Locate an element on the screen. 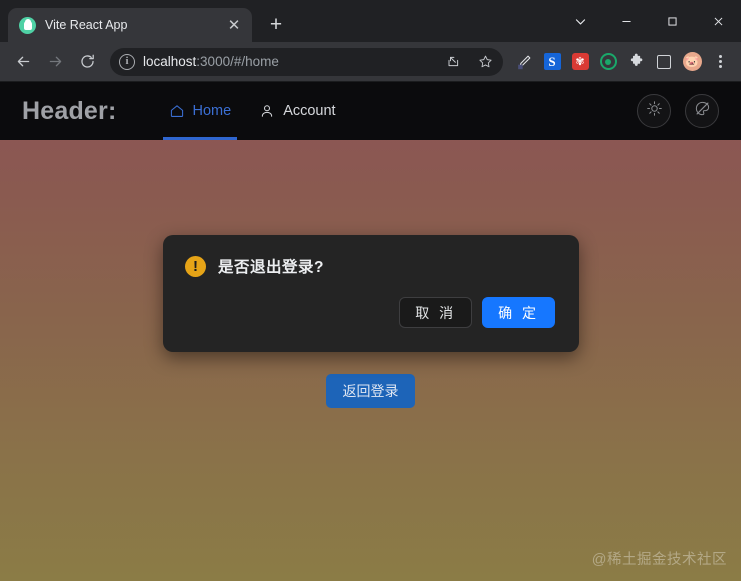 This screenshot has height=581, width=741. nav-item-home: Home is located at coordinates (200, 111).